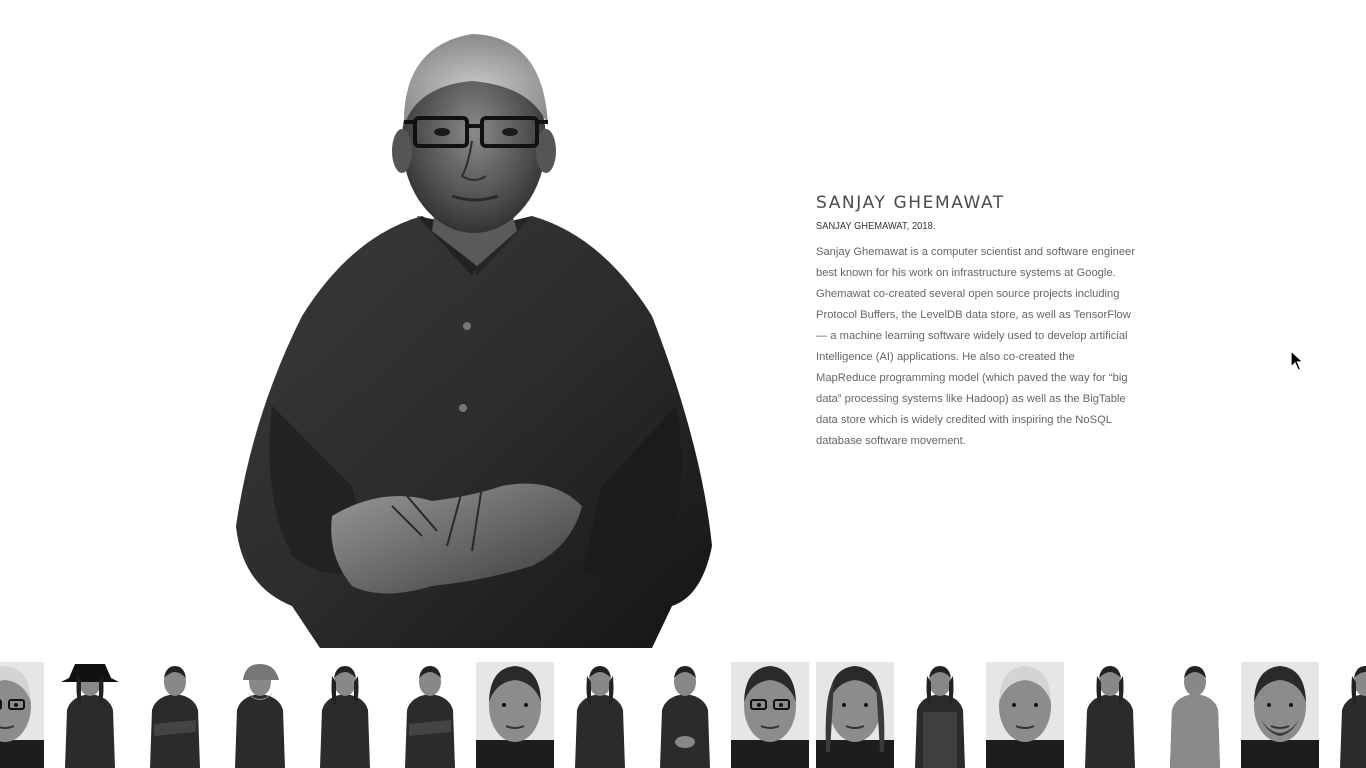 This screenshot has width=1366, height=768. I want to click on photo-caption: SANJAY GHEMAWAT, 2018., so click(876, 226).